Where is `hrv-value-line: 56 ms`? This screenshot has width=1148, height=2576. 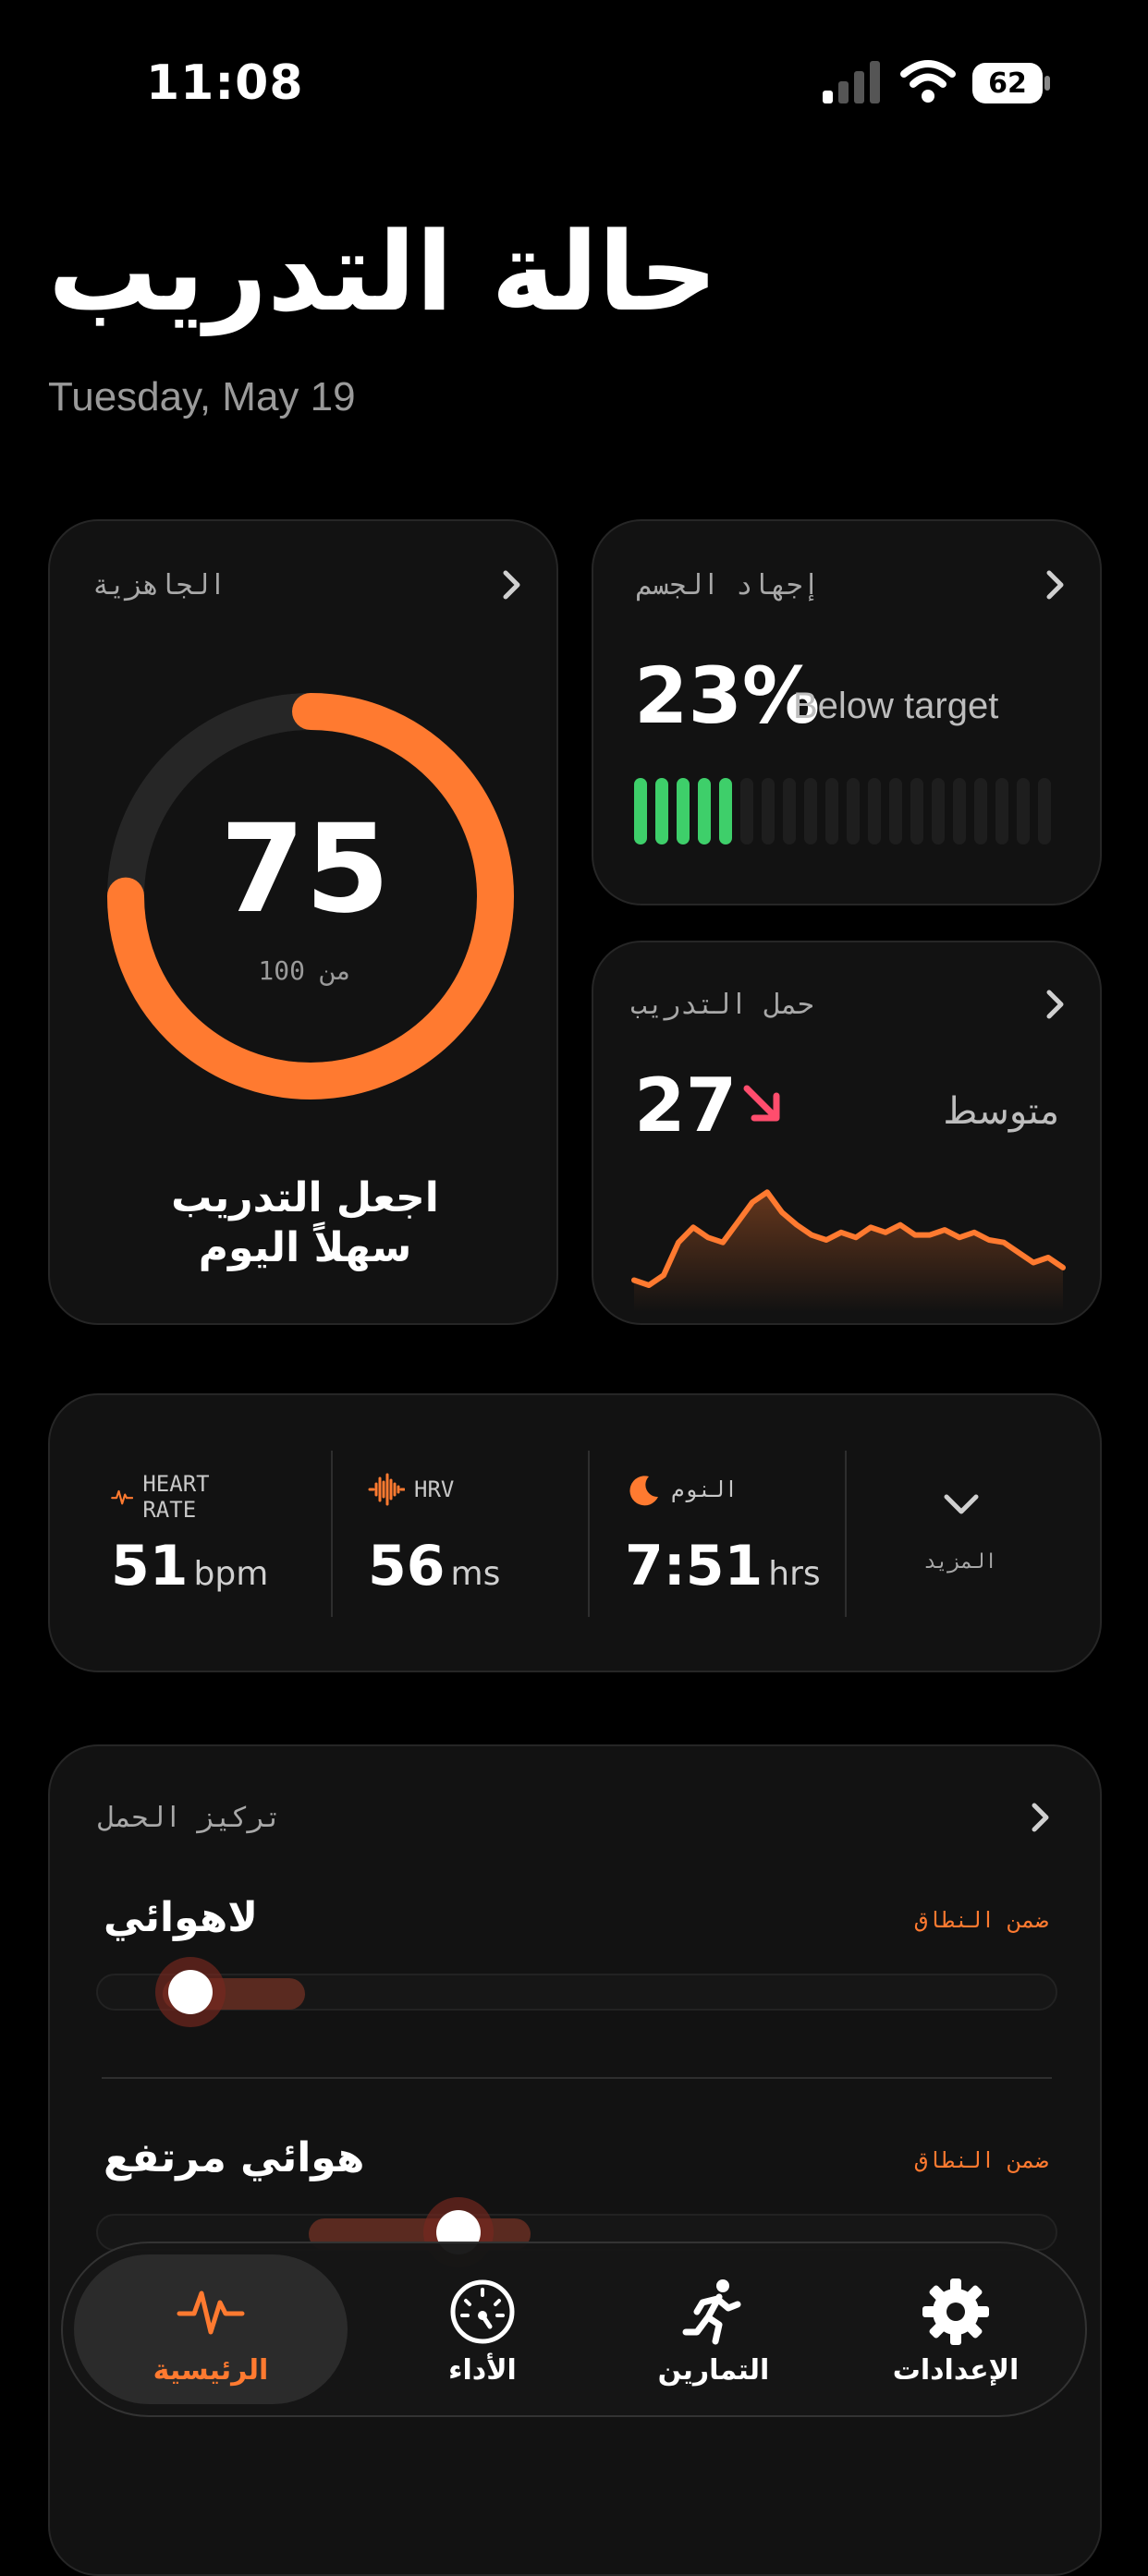 hrv-value-line: 56 ms is located at coordinates (434, 1566).